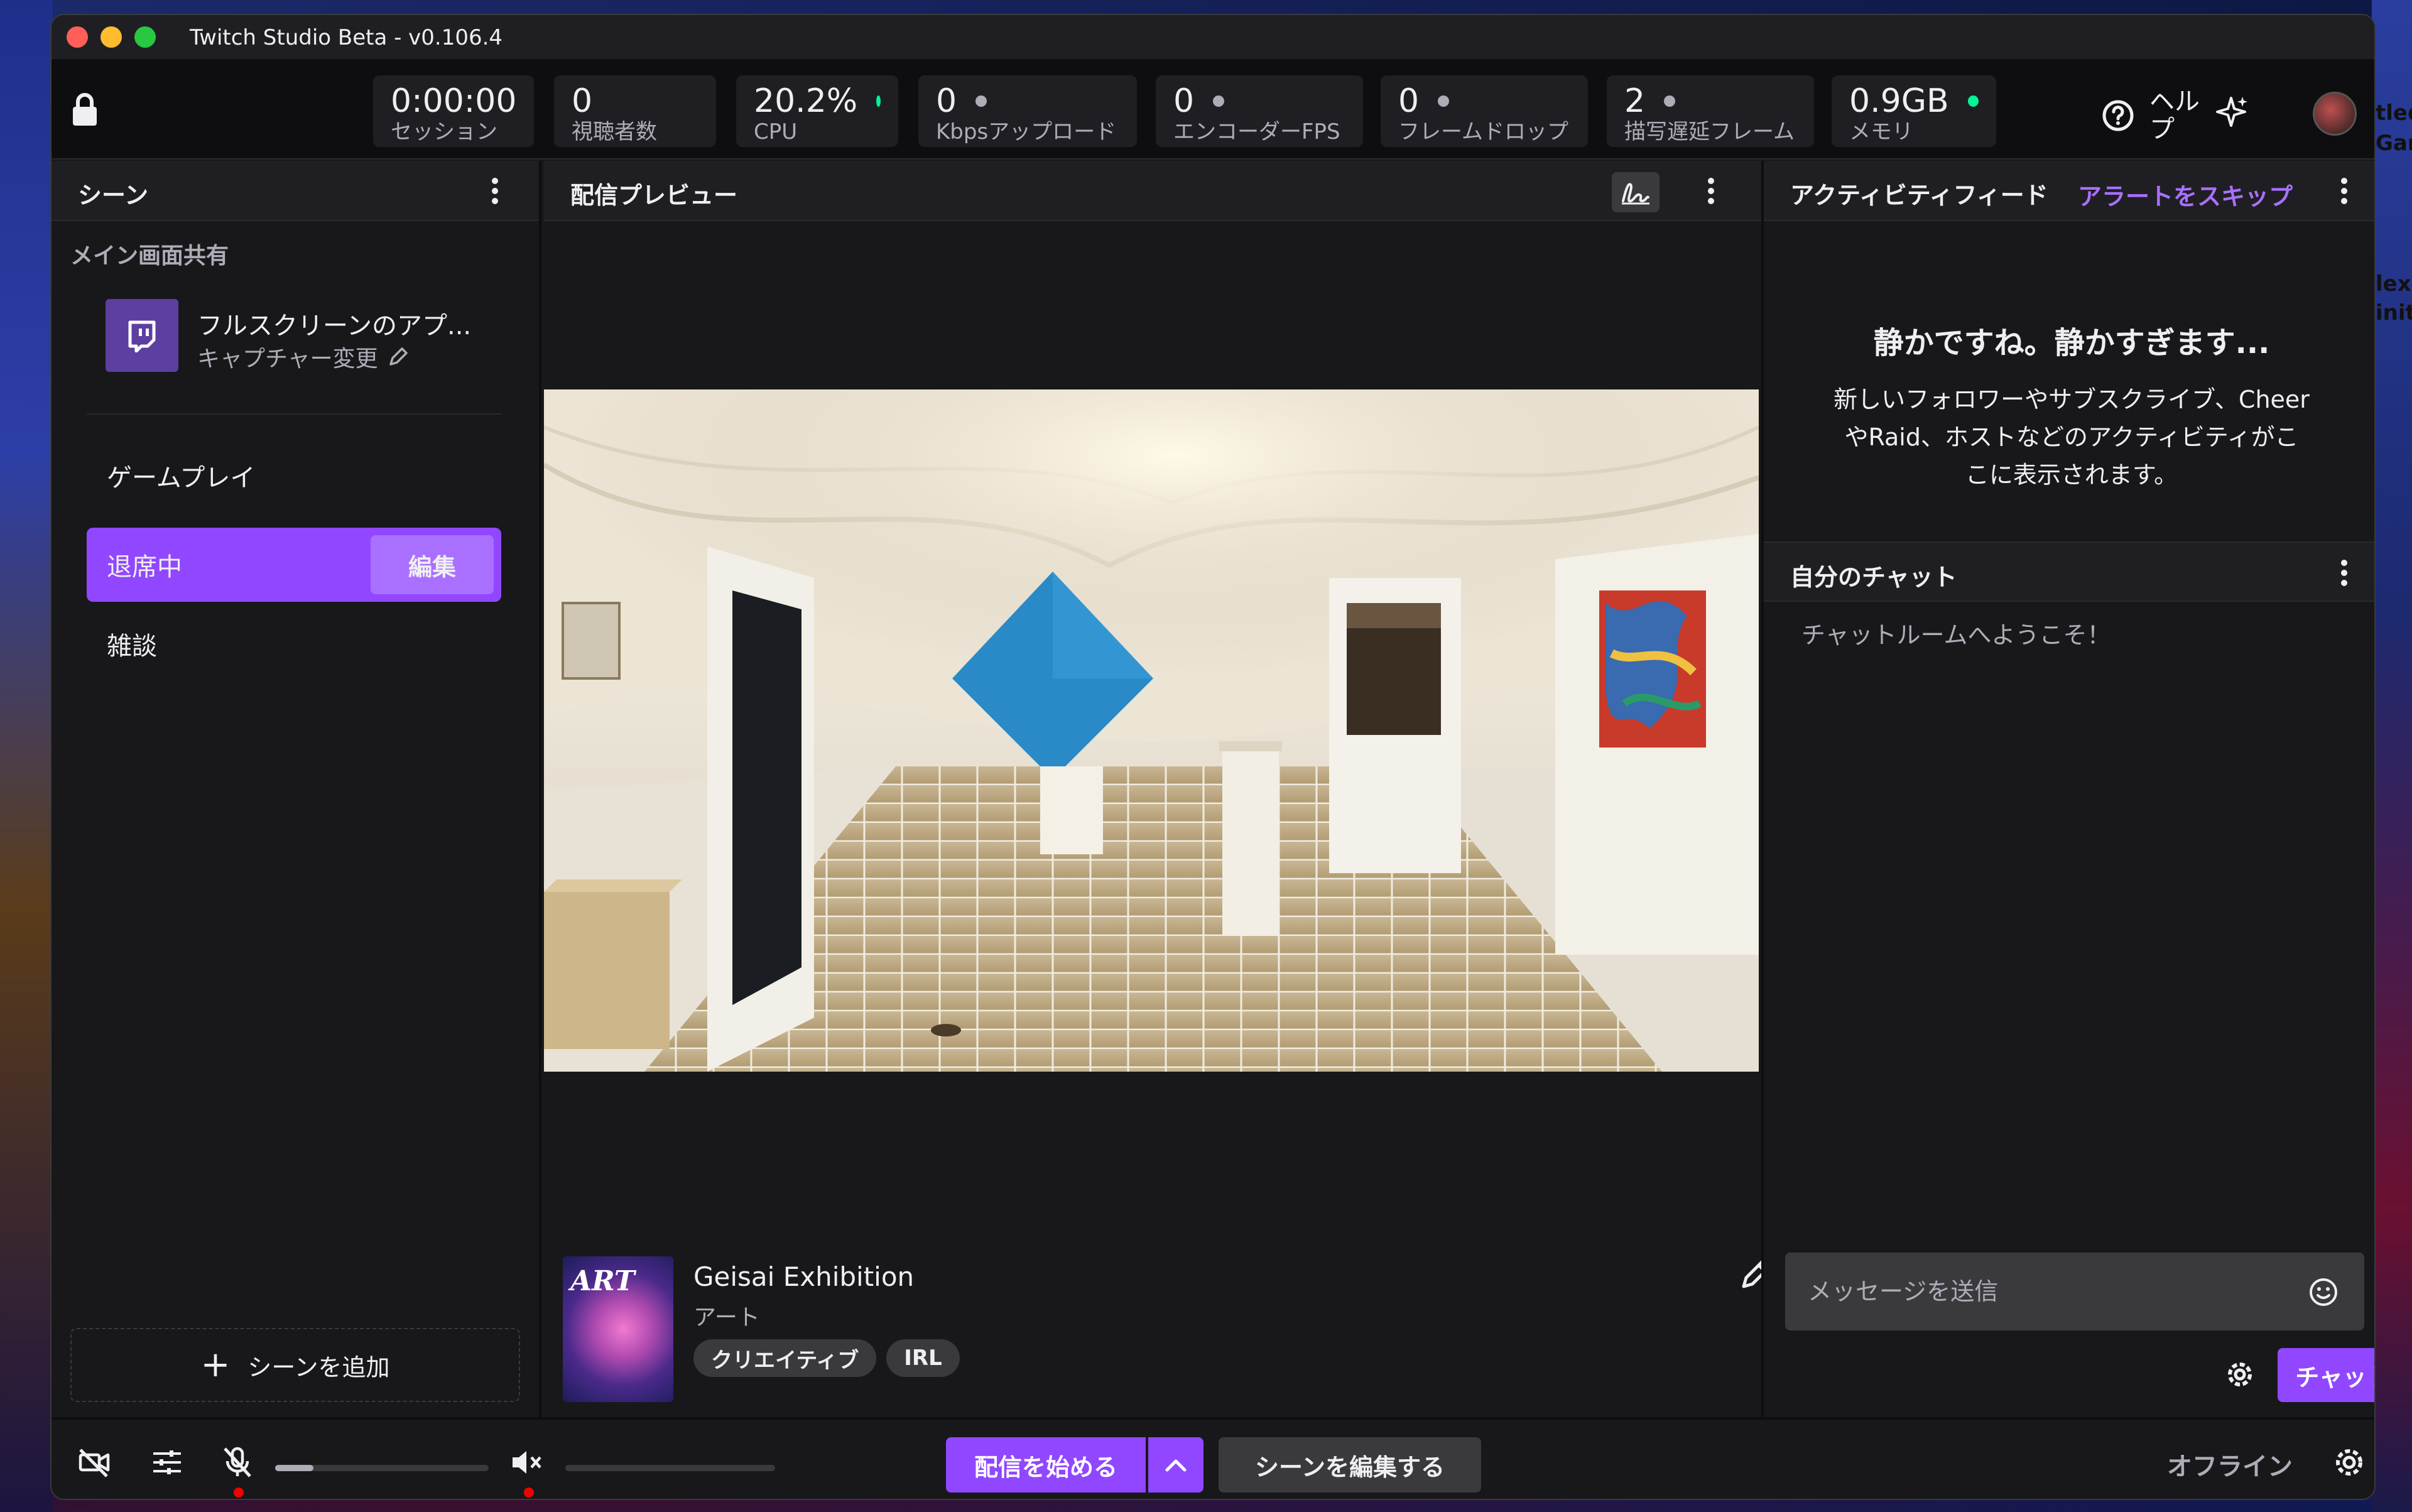  What do you see at coordinates (444, 131) in the screenshot?
I see `stat-label: セッション` at bounding box center [444, 131].